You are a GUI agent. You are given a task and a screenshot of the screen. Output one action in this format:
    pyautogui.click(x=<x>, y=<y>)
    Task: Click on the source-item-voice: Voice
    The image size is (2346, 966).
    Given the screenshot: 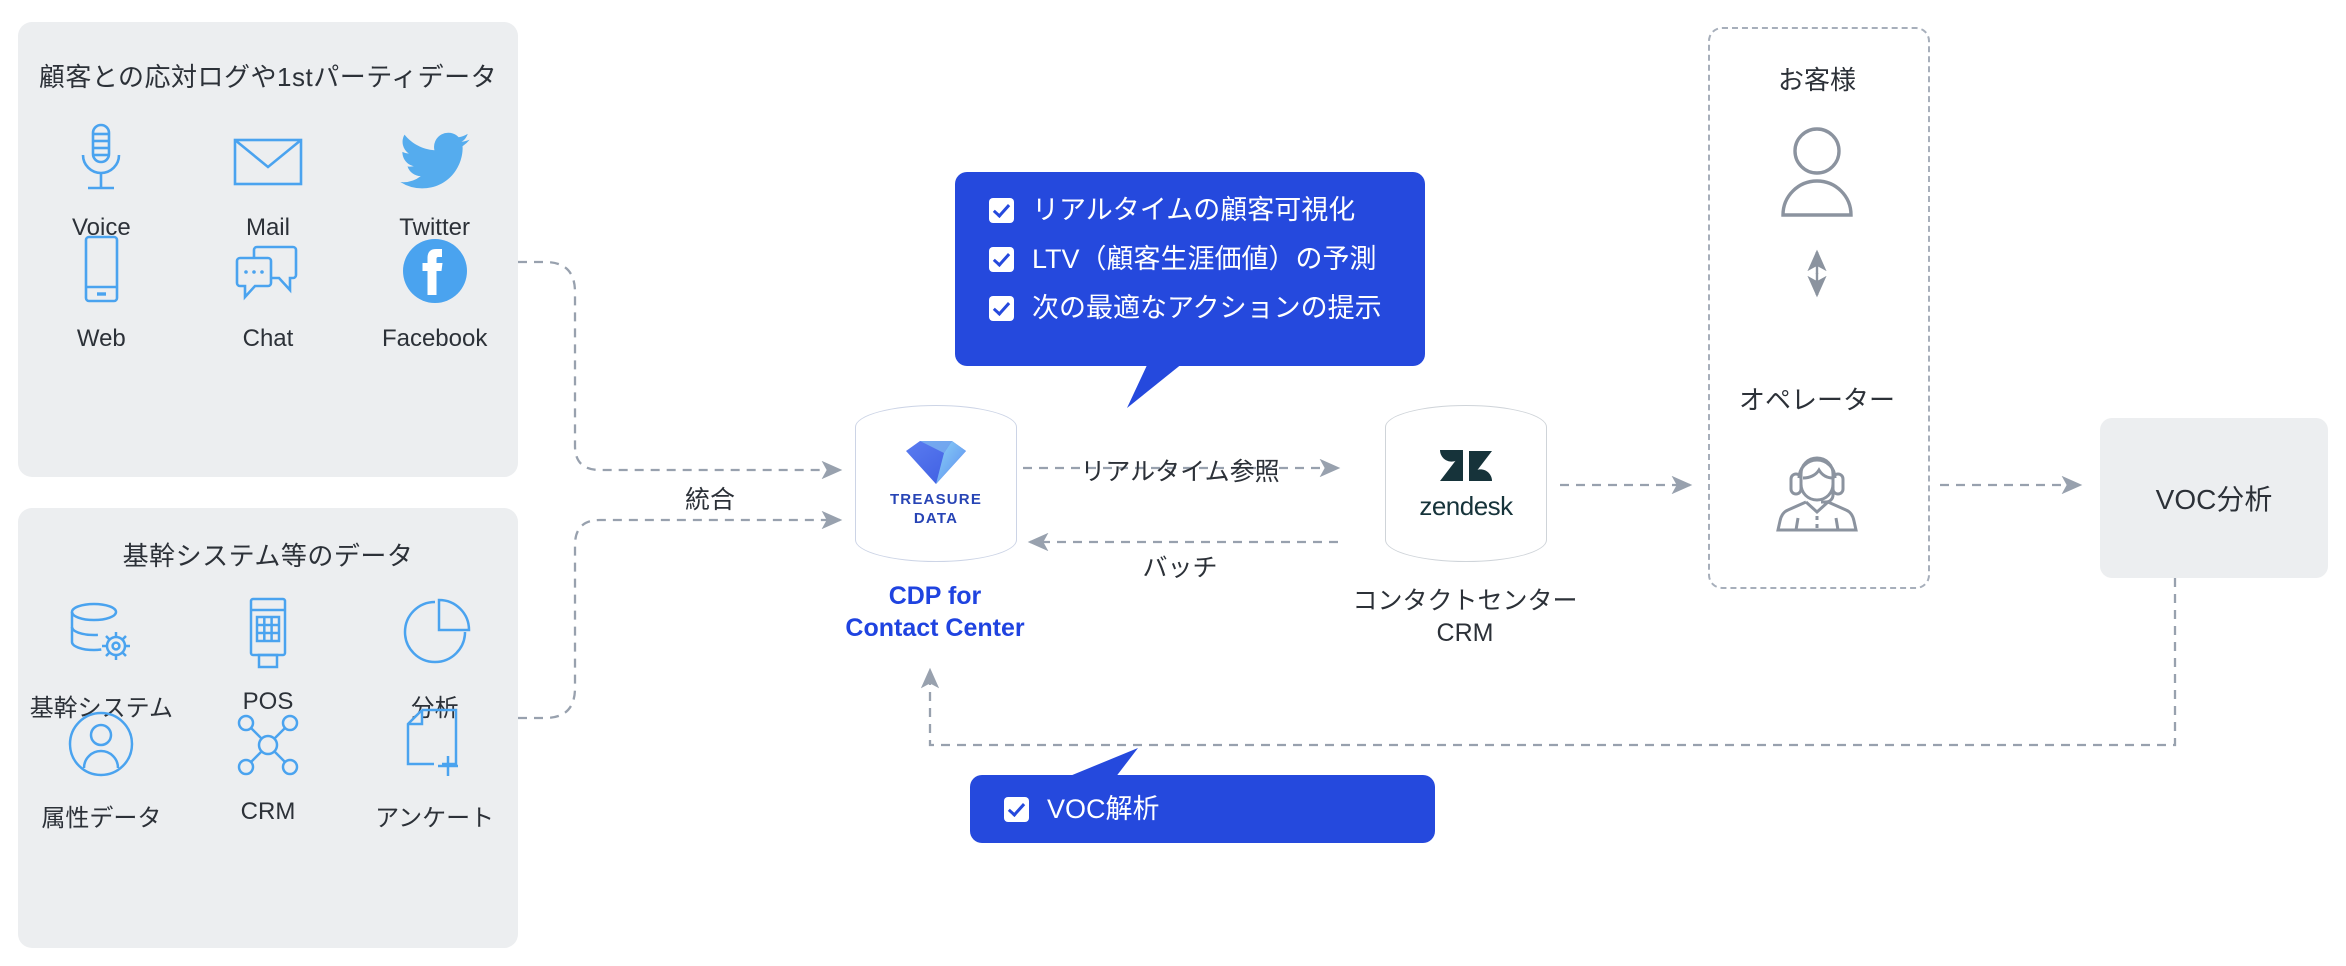 What is the action you would take?
    pyautogui.click(x=101, y=178)
    